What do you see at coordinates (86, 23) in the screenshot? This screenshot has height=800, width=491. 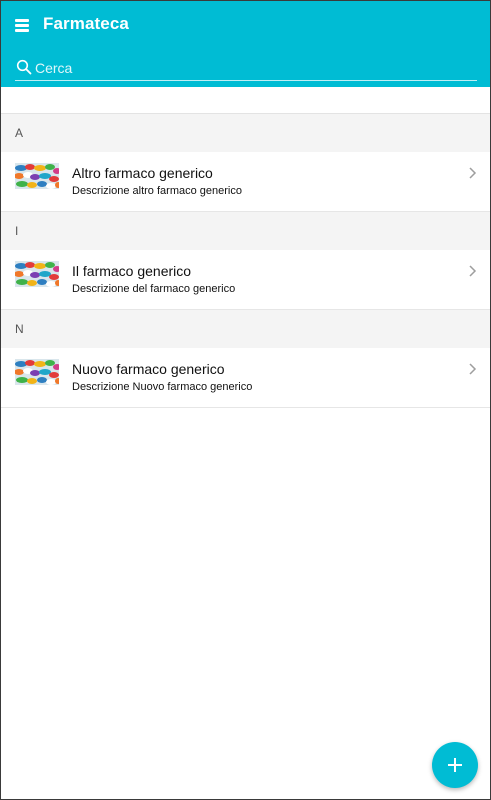 I see `app-title: Farmateca` at bounding box center [86, 23].